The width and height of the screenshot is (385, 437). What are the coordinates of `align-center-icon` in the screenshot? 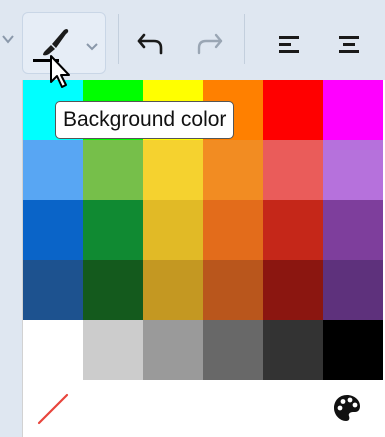 It's located at (350, 45).